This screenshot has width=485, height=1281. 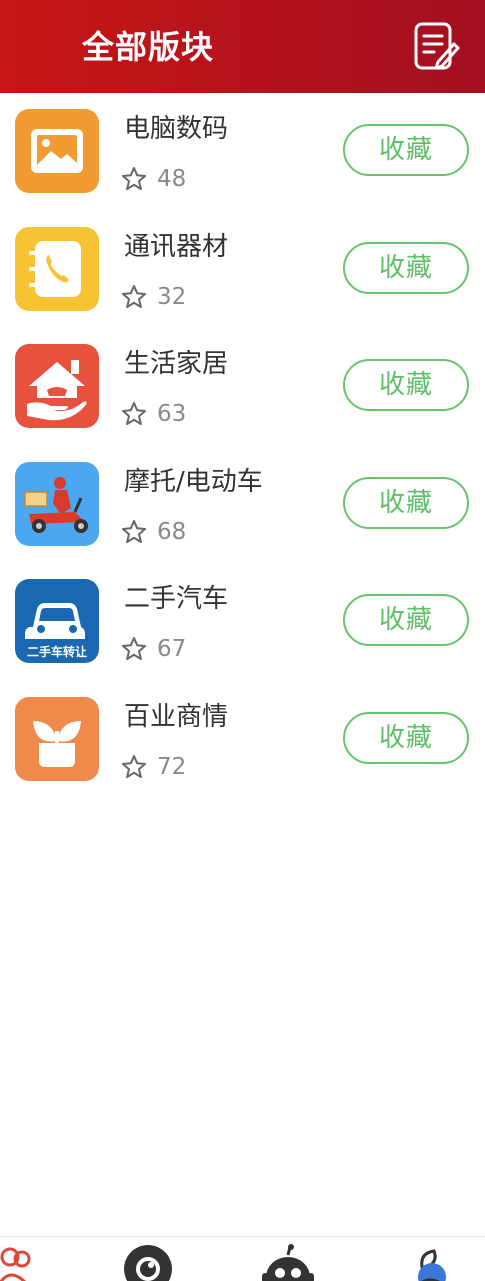 I want to click on board-item-telecom: 通讯器材 32 收藏, so click(x=242, y=270).